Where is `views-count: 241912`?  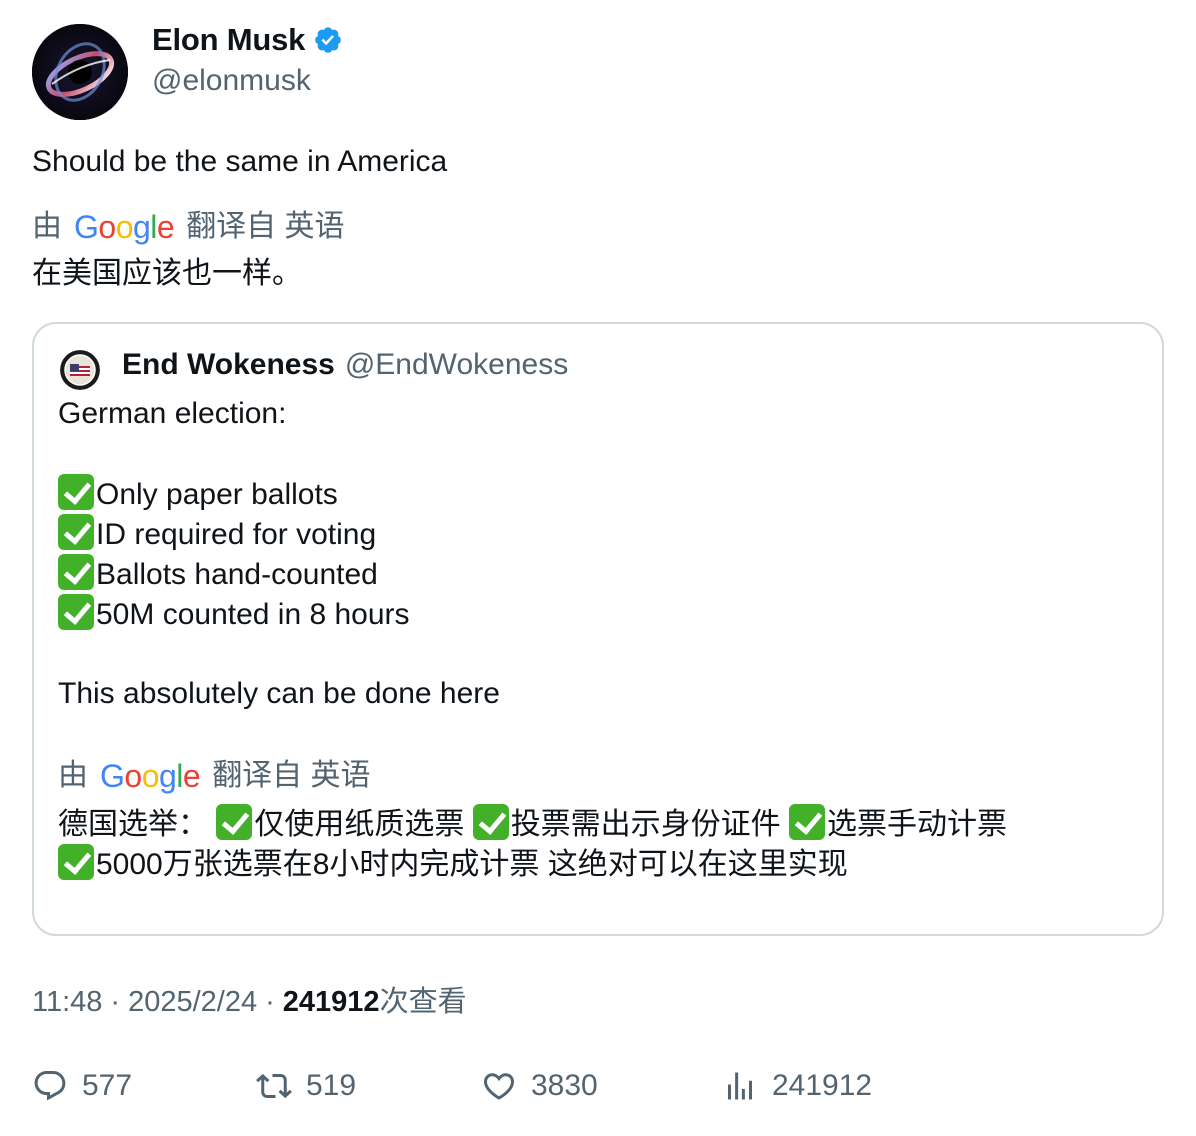
views-count: 241912 is located at coordinates (331, 1002).